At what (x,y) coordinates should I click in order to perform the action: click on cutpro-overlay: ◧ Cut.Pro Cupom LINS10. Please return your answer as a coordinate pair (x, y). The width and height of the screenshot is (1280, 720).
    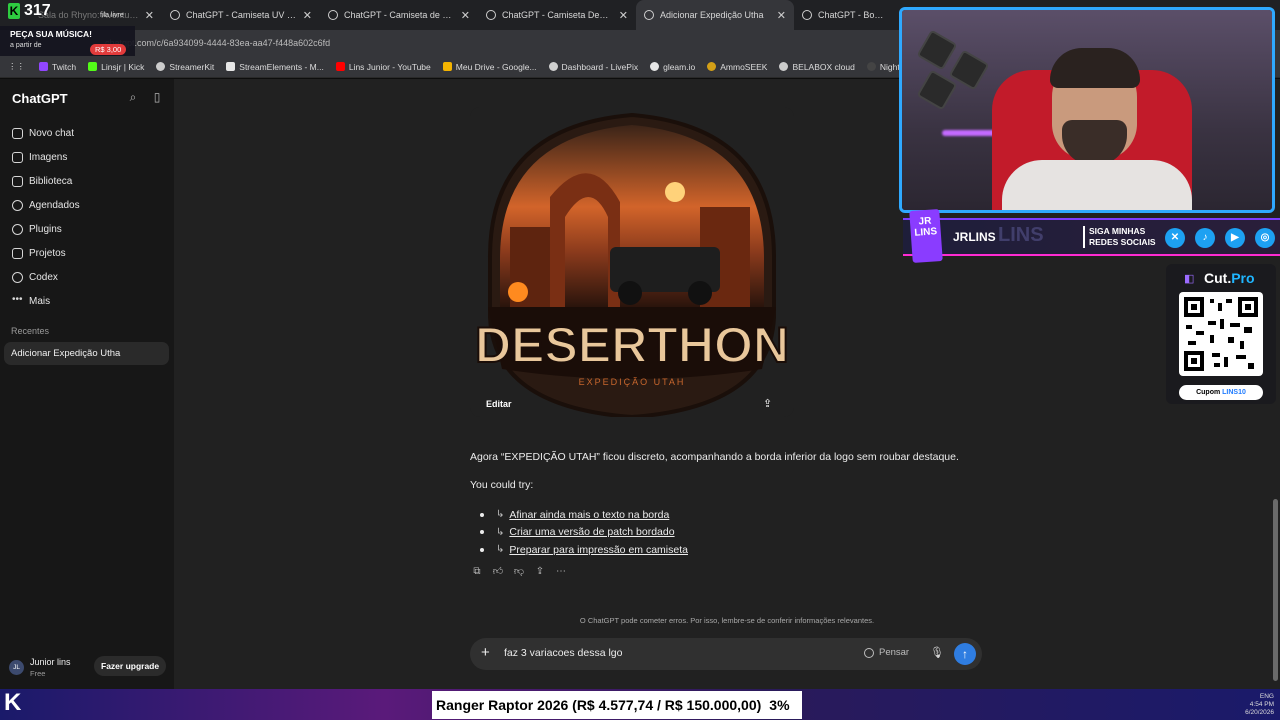
    Looking at the image, I should click on (1221, 334).